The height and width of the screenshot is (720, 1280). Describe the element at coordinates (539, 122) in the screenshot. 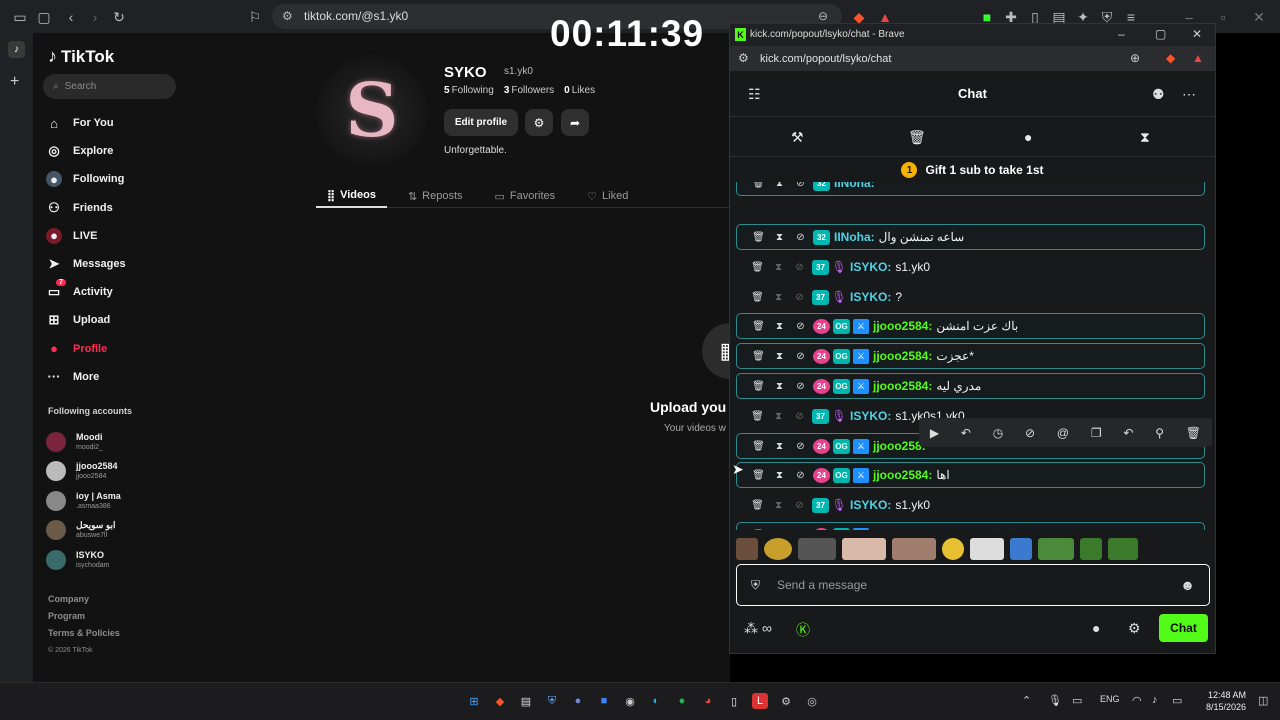

I see `settings-button: ⚙` at that location.